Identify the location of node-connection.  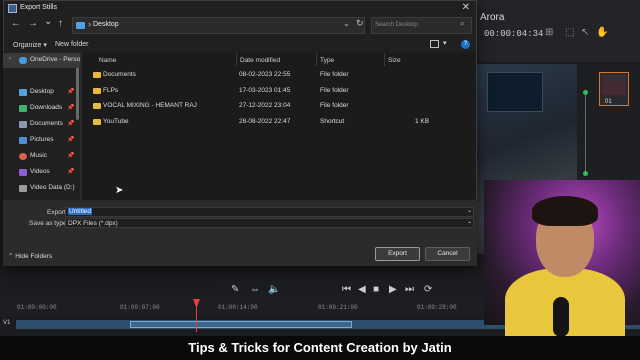
(585, 132).